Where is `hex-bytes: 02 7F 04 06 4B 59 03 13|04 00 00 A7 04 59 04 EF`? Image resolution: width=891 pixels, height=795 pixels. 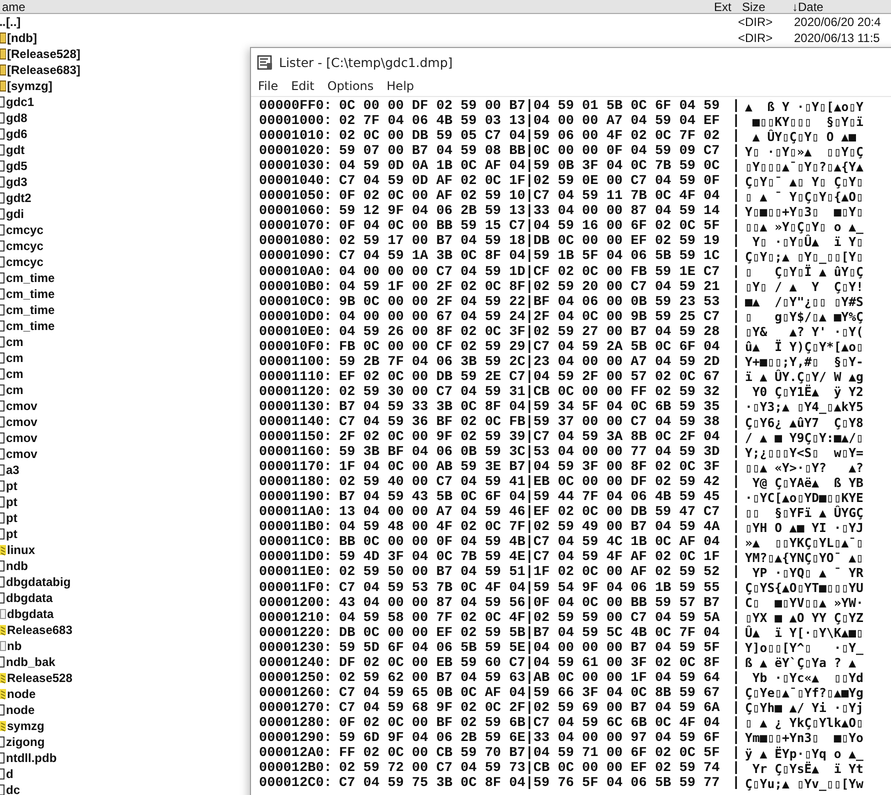
hex-bytes: 02 7F 04 06 4B 59 03 13|04 00 00 A7 04 59 04 EF is located at coordinates (530, 122).